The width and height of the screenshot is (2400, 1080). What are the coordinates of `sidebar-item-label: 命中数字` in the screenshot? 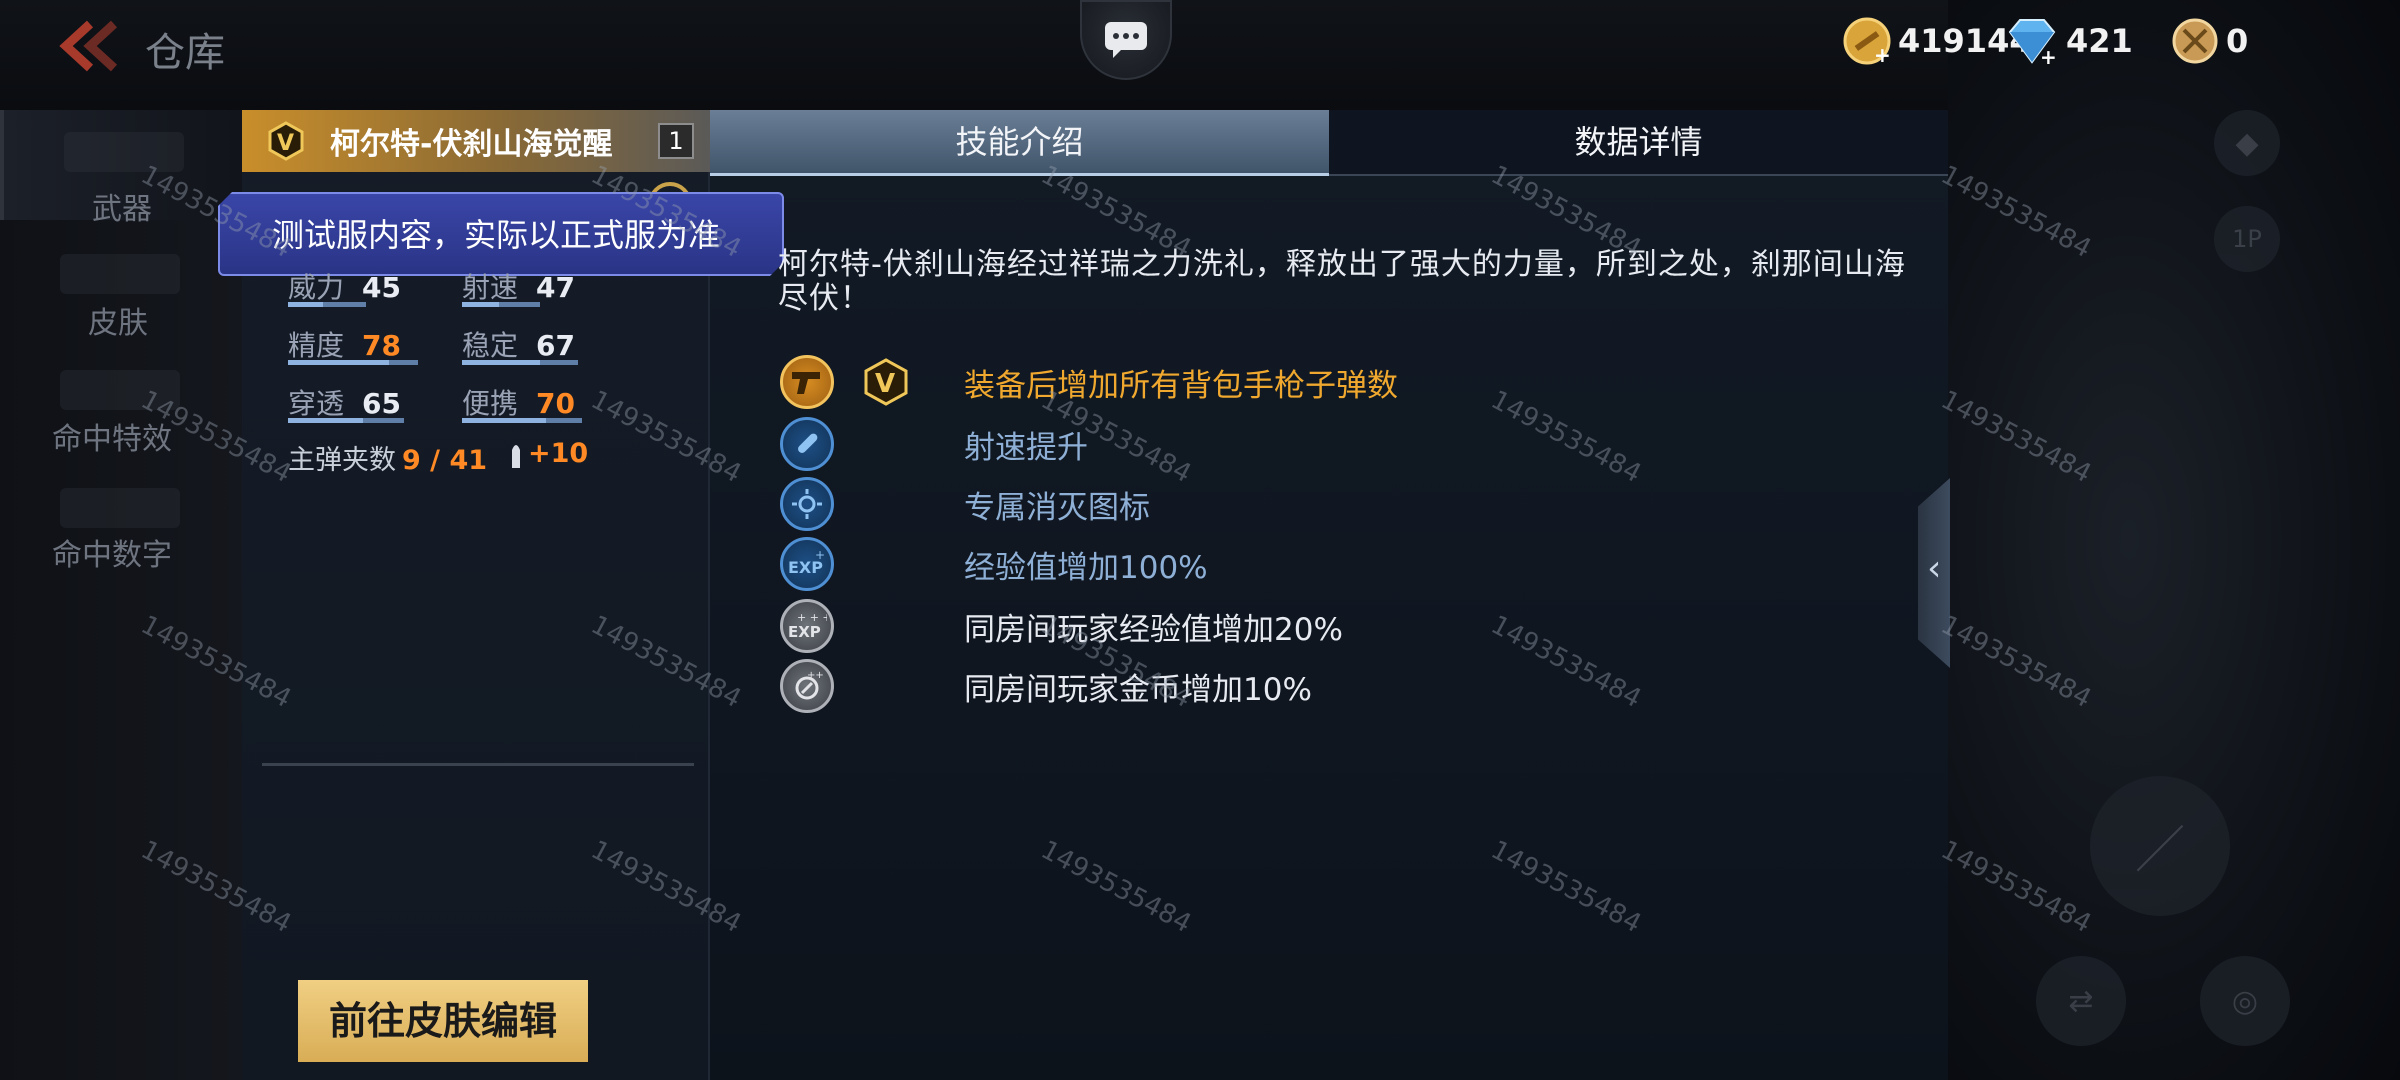 It's located at (112, 555).